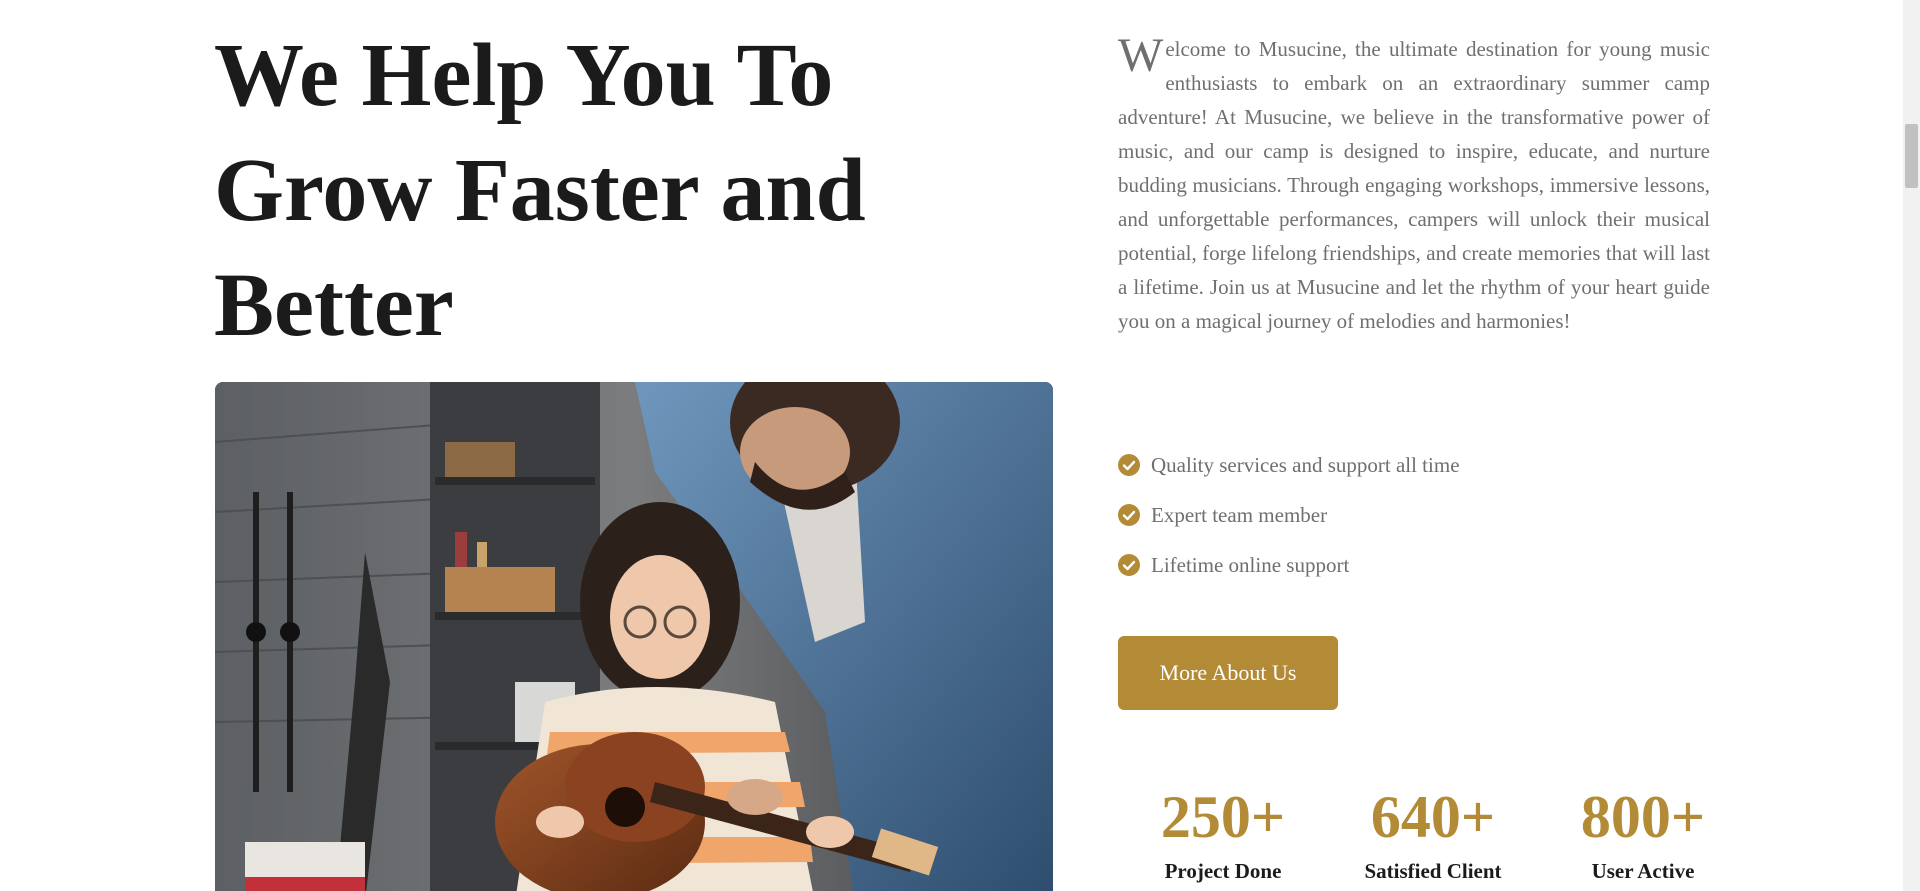 This screenshot has width=1920, height=891. What do you see at coordinates (1433, 871) in the screenshot?
I see `stat-label: Satisfied Client` at bounding box center [1433, 871].